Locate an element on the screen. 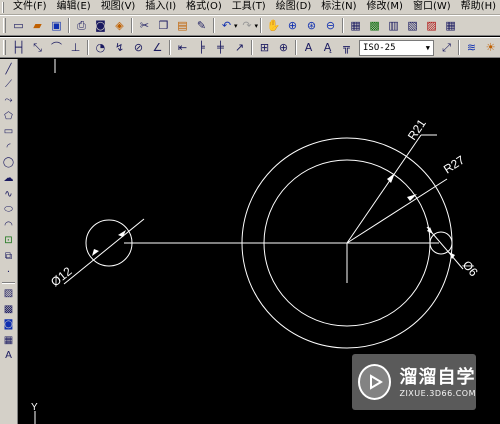  light-bulb-icon: ☀ is located at coordinates (490, 47).